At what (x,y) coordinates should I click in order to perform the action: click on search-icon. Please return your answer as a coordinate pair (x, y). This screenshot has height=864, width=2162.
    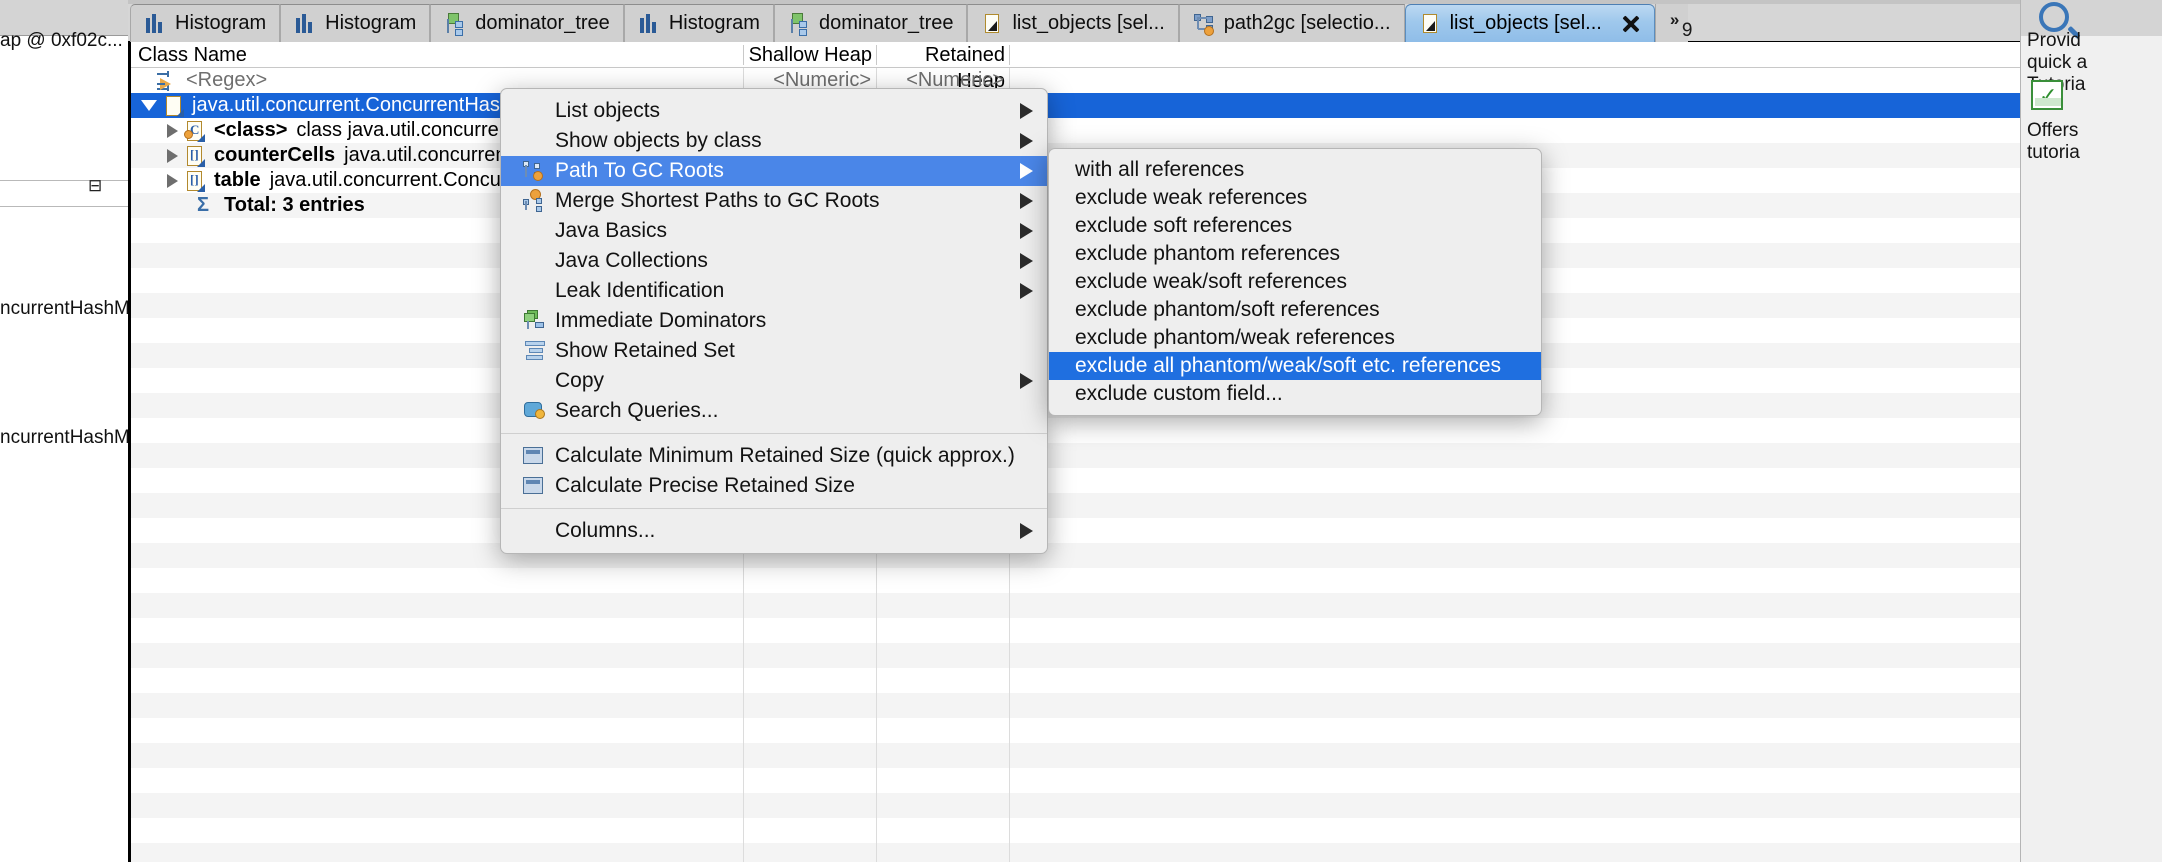
    Looking at the image, I should click on (2054, 17).